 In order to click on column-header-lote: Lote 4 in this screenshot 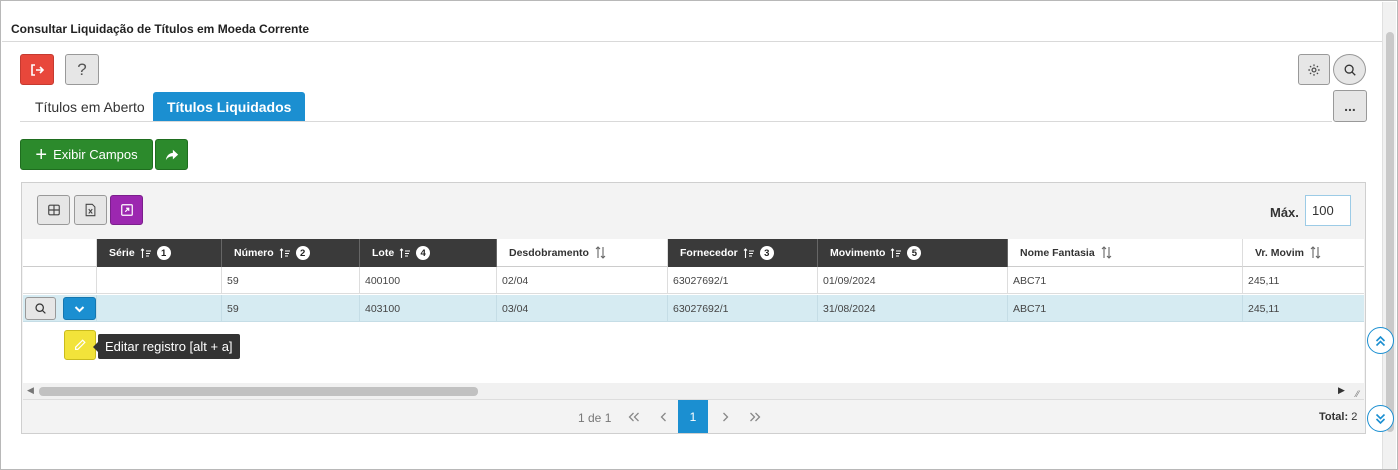, I will do `click(428, 253)`.